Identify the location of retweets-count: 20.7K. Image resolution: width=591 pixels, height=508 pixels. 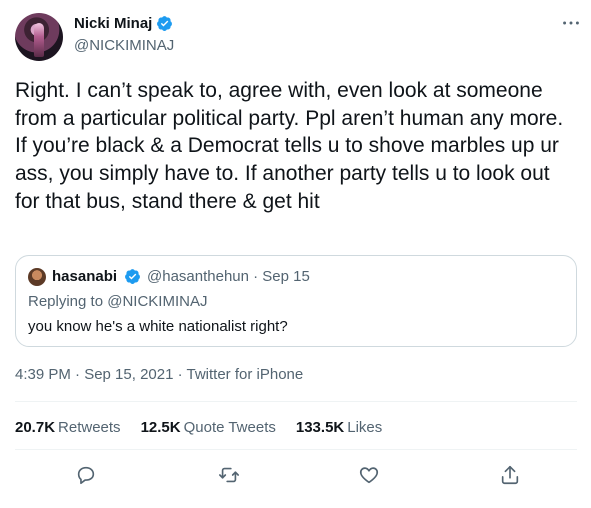
(35, 427).